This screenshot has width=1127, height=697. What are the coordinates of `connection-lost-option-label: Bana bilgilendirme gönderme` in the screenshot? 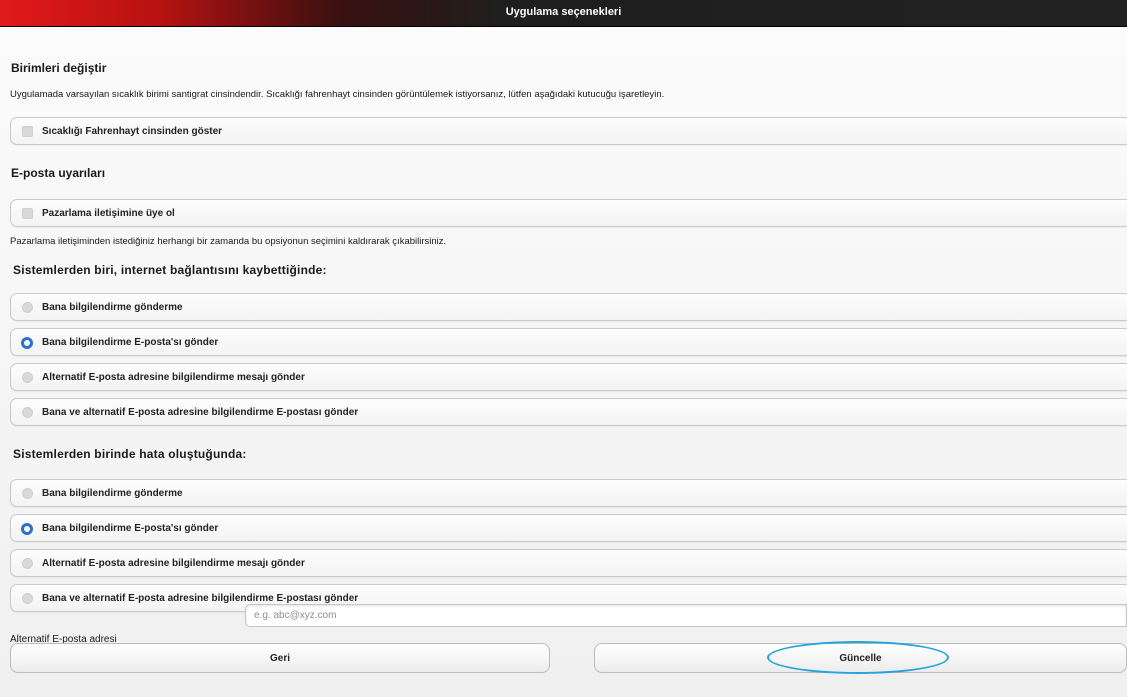 It's located at (112, 307).